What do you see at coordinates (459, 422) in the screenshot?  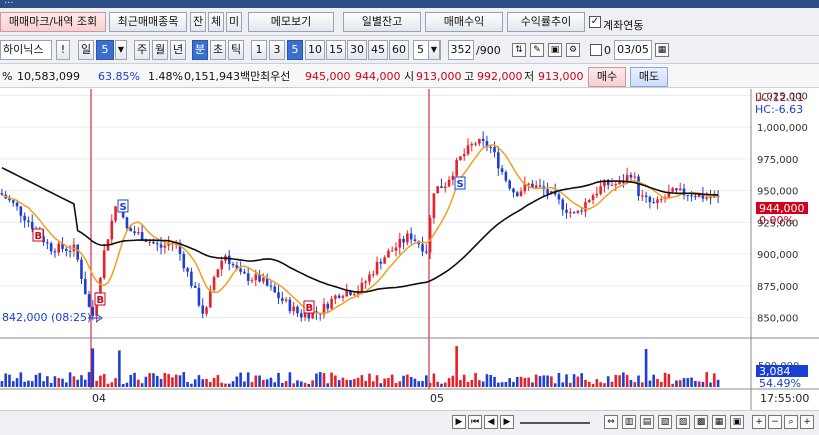 I see `play-icon: ▶` at bounding box center [459, 422].